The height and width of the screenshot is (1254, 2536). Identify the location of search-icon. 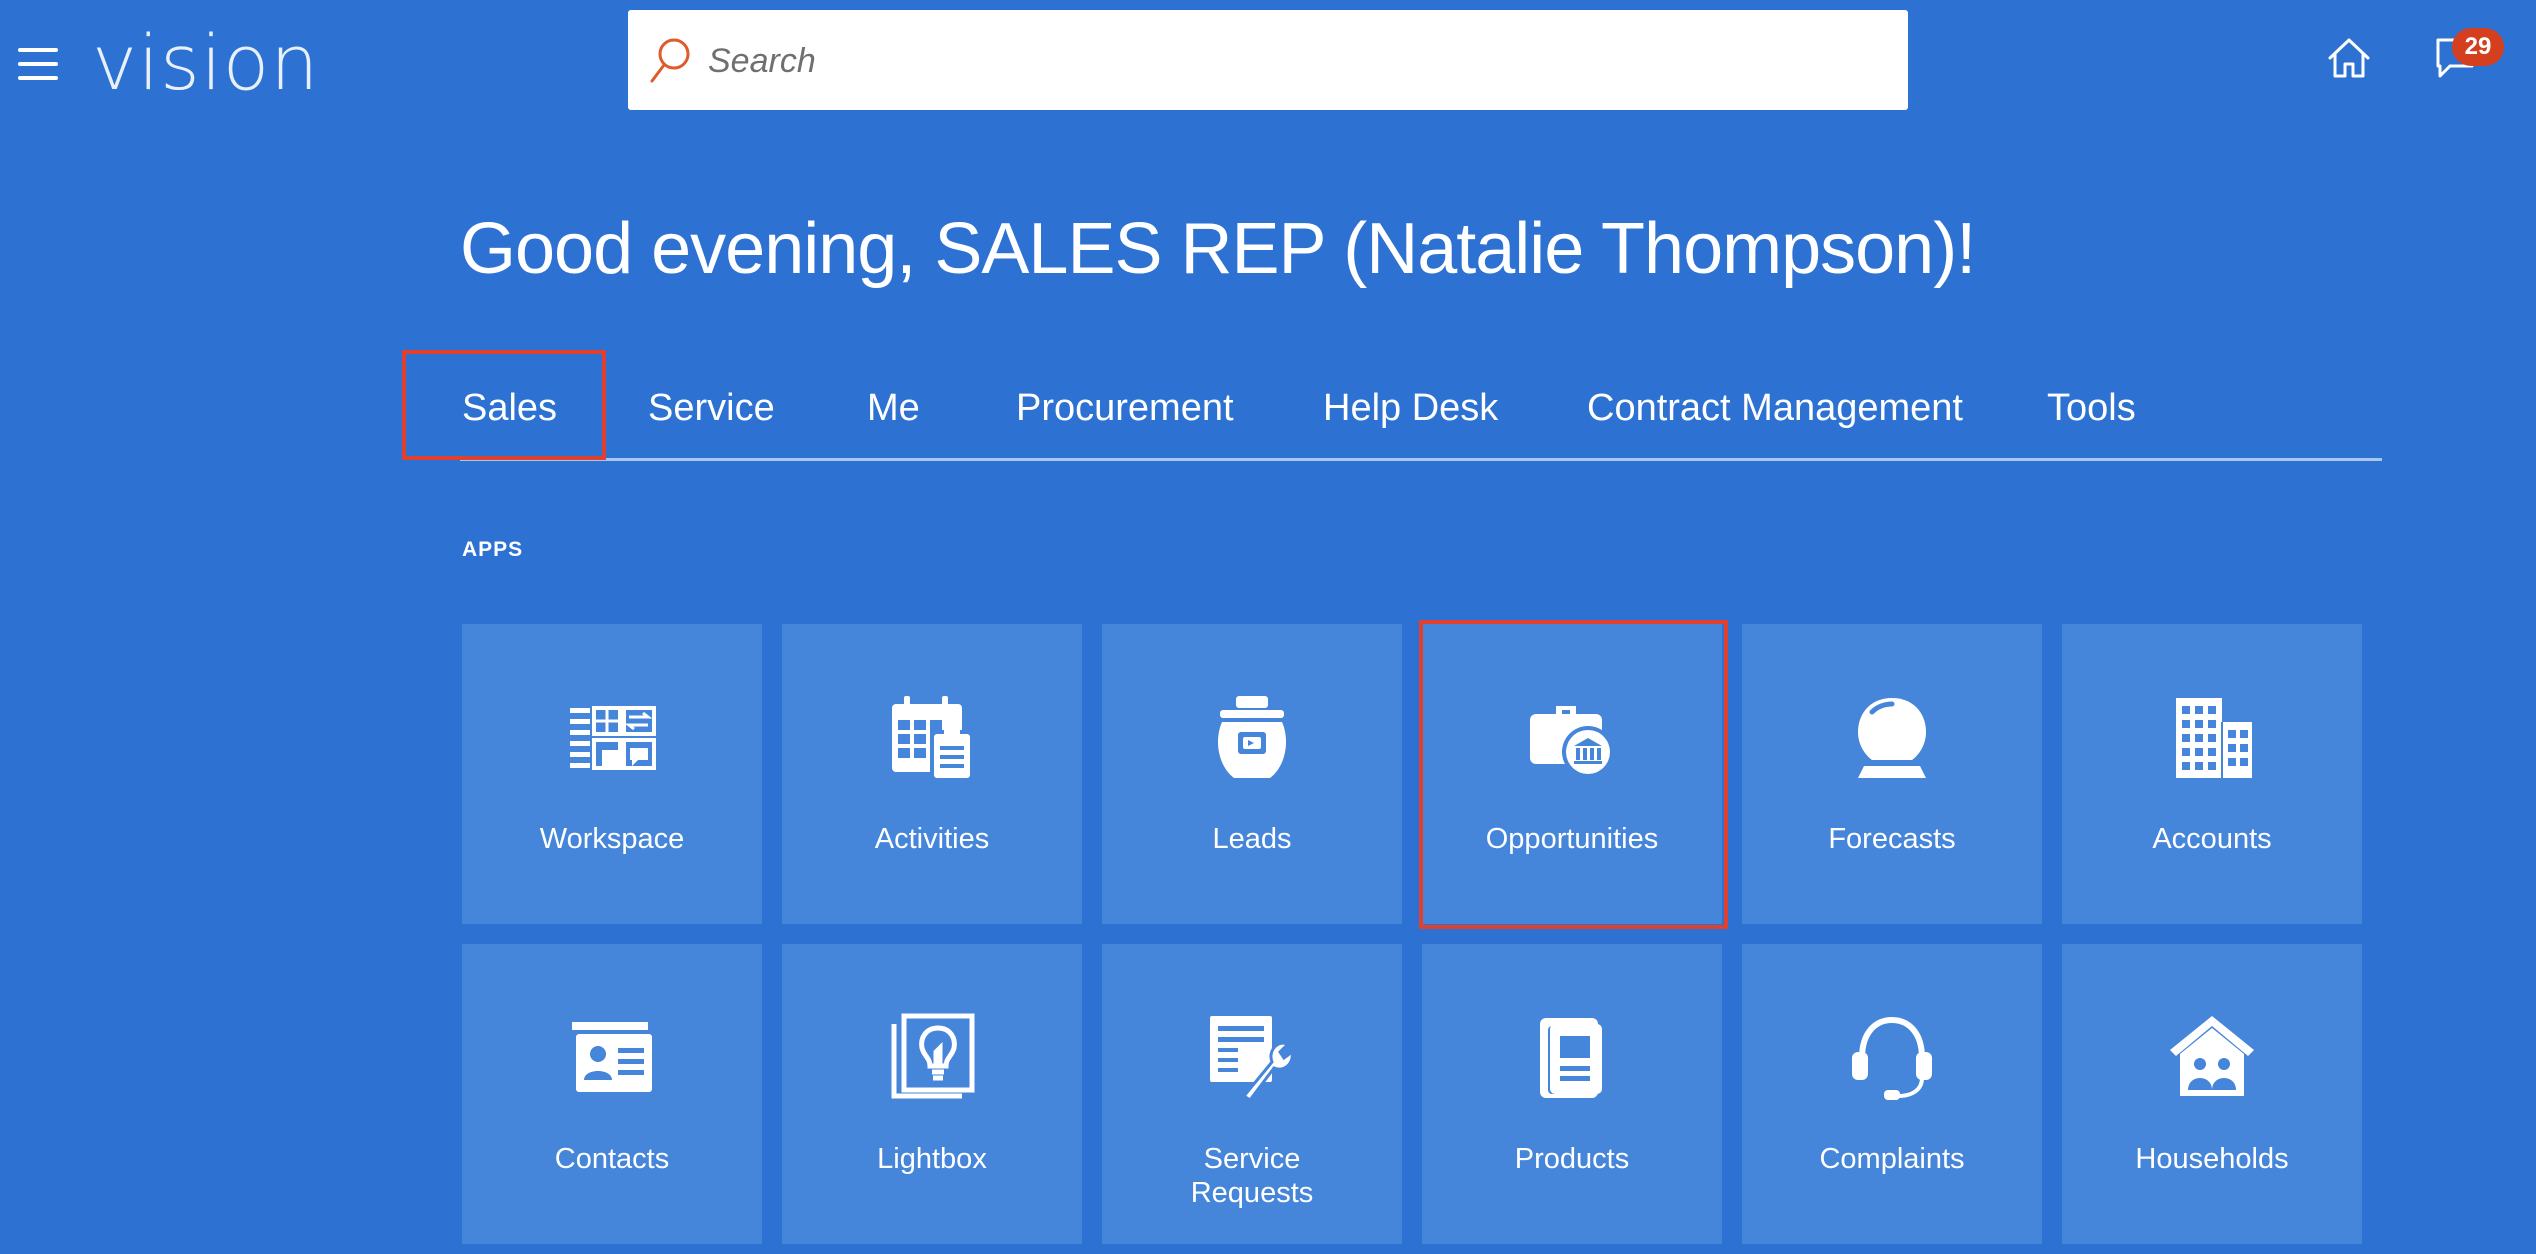
(670, 60).